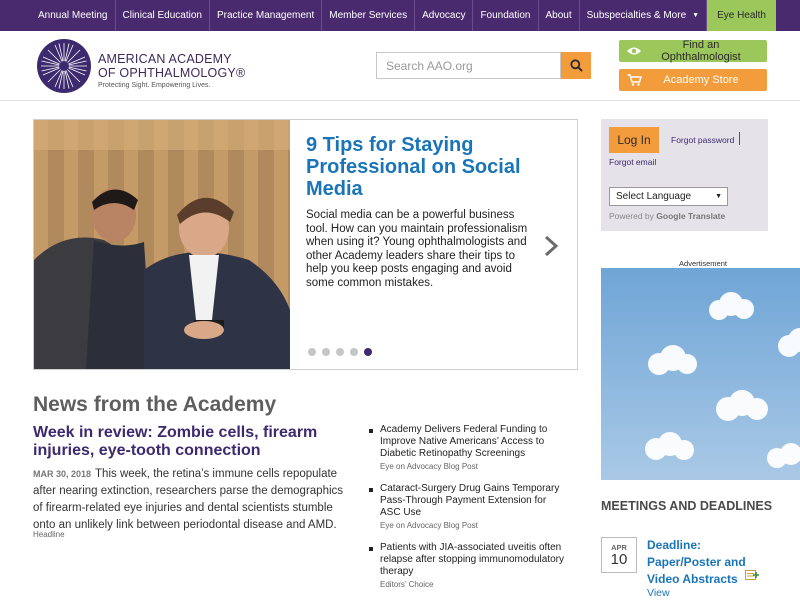 The height and width of the screenshot is (601, 800). What do you see at coordinates (49, 534) in the screenshot?
I see `feature-article-type: Headline` at bounding box center [49, 534].